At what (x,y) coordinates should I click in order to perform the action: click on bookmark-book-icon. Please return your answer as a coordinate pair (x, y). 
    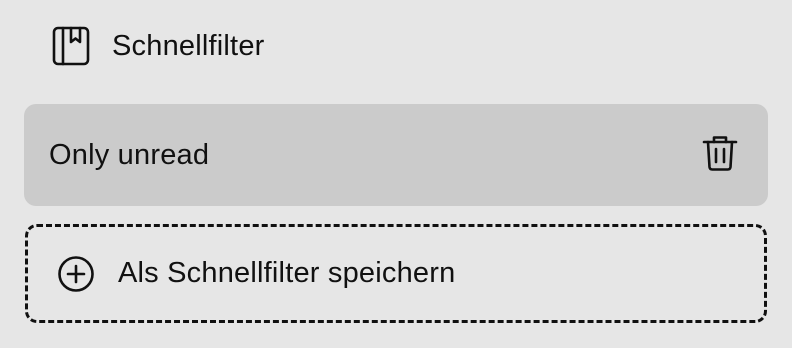
    Looking at the image, I should click on (71, 46).